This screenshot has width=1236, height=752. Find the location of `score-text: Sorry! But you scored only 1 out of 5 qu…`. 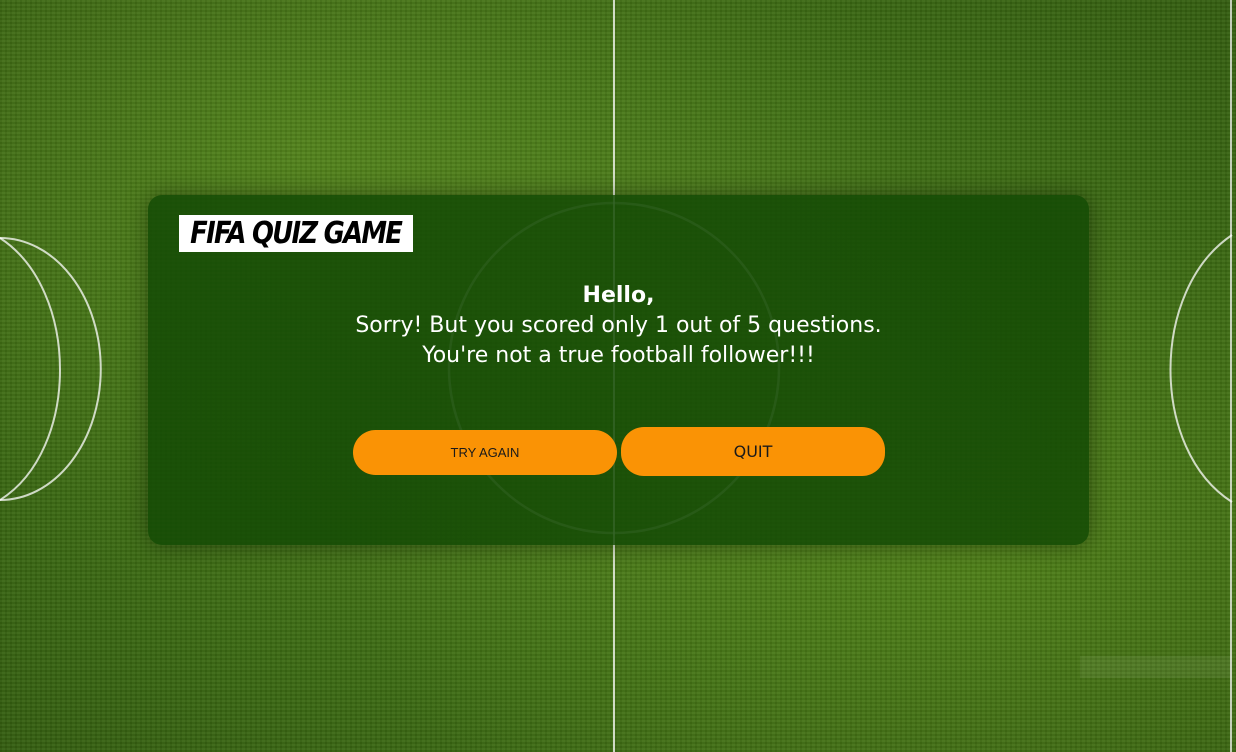

score-text: Sorry! But you scored only 1 out of 5 qu… is located at coordinates (618, 325).